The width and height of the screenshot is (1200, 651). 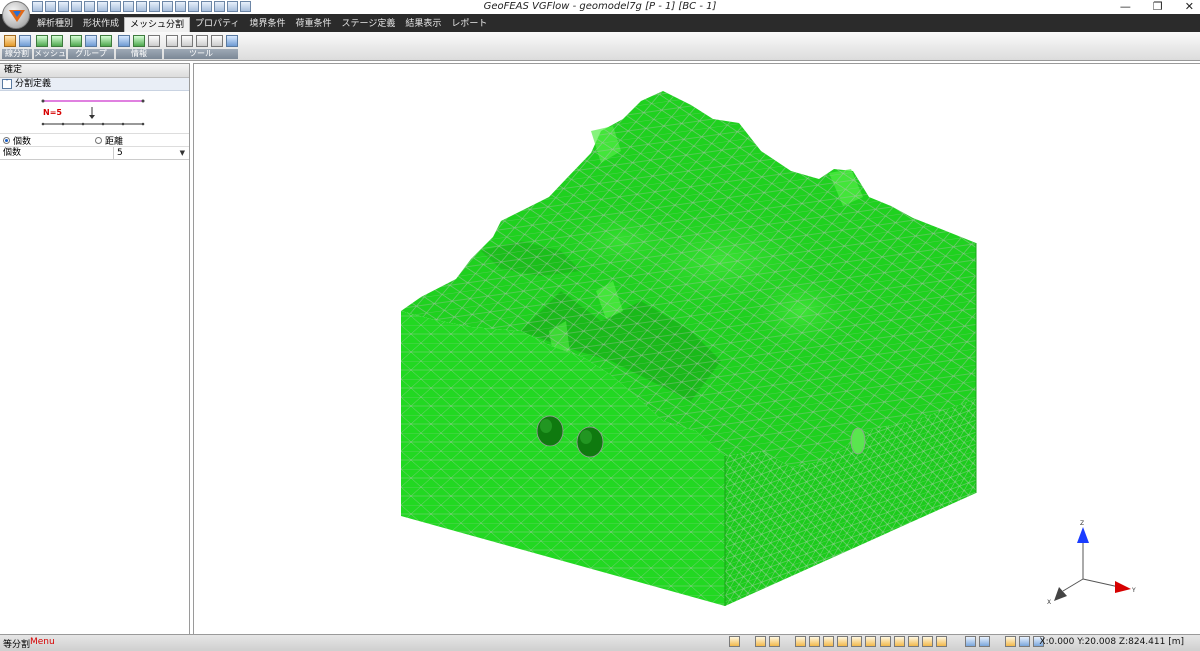 I want to click on snap-icon, so click(x=760, y=641).